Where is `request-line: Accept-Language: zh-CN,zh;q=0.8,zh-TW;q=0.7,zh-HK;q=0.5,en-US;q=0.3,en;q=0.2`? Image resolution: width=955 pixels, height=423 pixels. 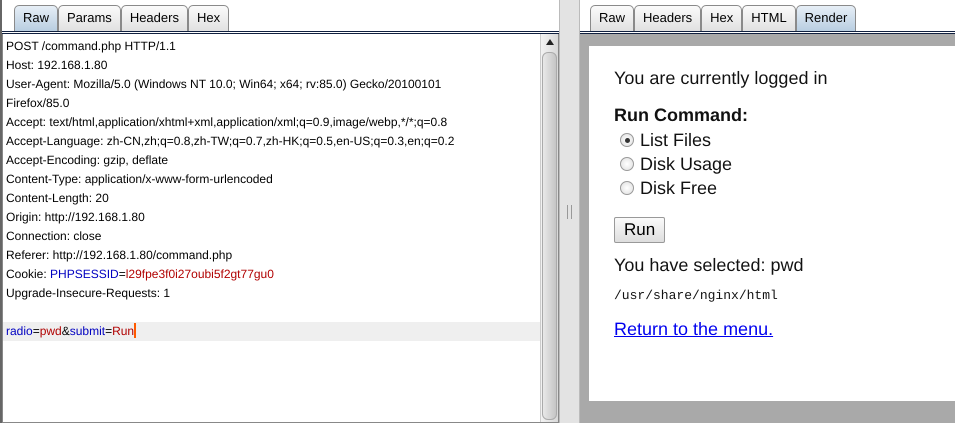
request-line: Accept-Language: zh-CN,zh;q=0.8,zh-TW;q=0.7,zh-HK;q=0.5,en-US;q=0.3,en;q=0.2 is located at coordinates (230, 141).